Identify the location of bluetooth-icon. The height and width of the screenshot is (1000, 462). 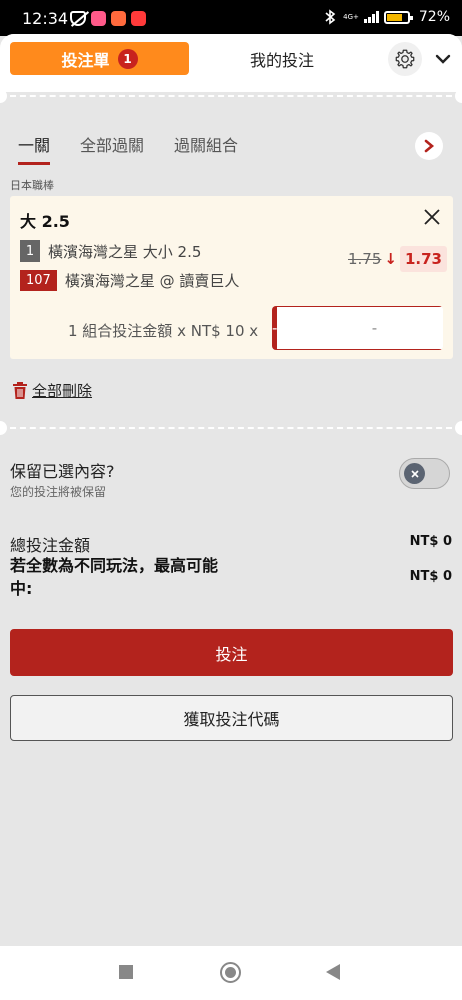
(330, 17).